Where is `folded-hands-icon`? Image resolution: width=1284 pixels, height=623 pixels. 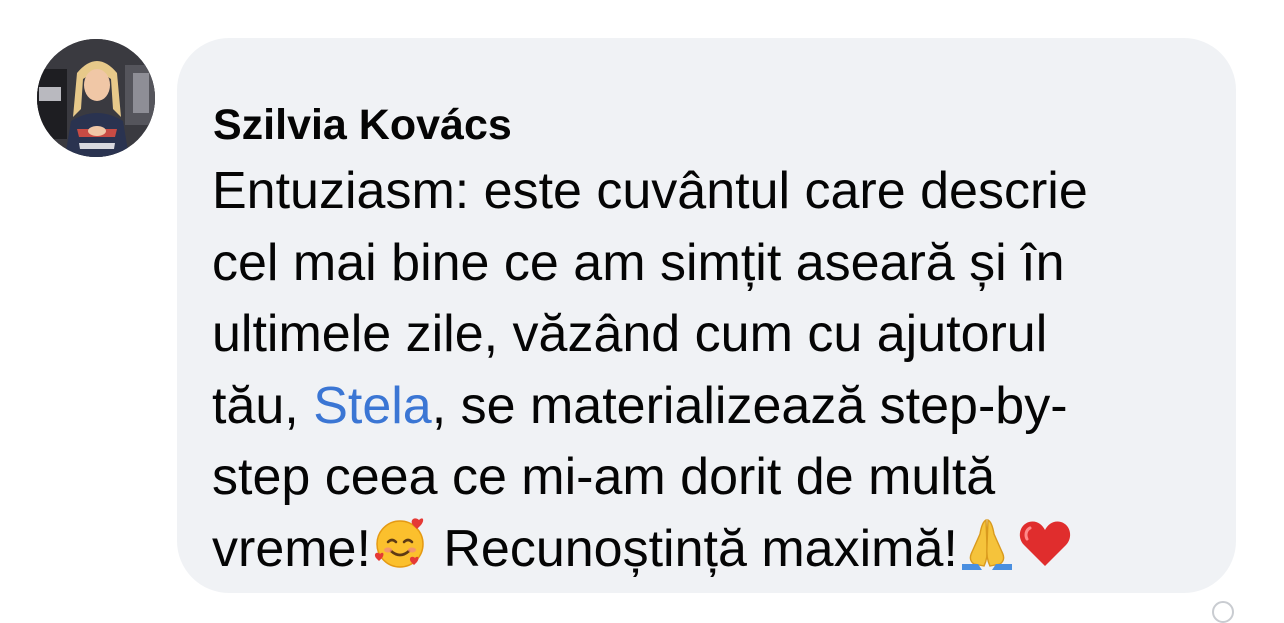 folded-hands-icon is located at coordinates (987, 543).